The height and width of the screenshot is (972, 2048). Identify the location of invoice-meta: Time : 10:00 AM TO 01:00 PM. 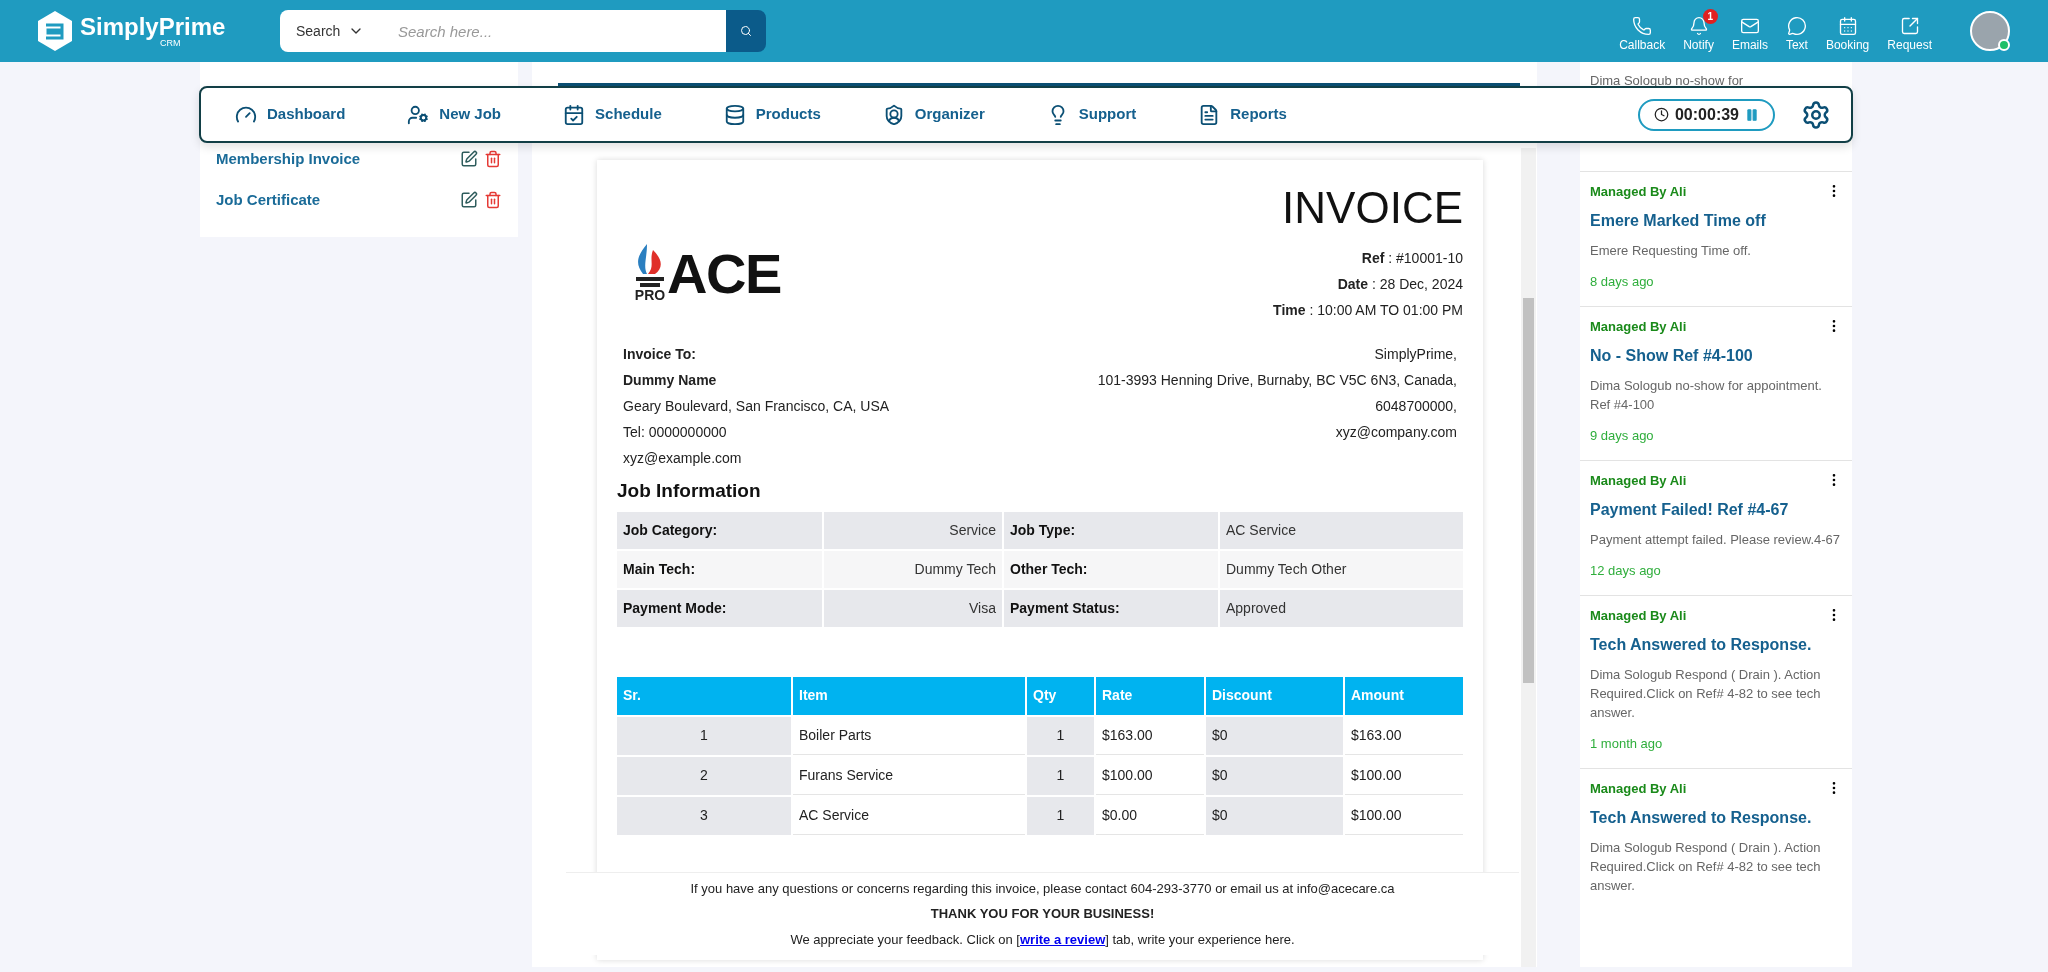
(1368, 310).